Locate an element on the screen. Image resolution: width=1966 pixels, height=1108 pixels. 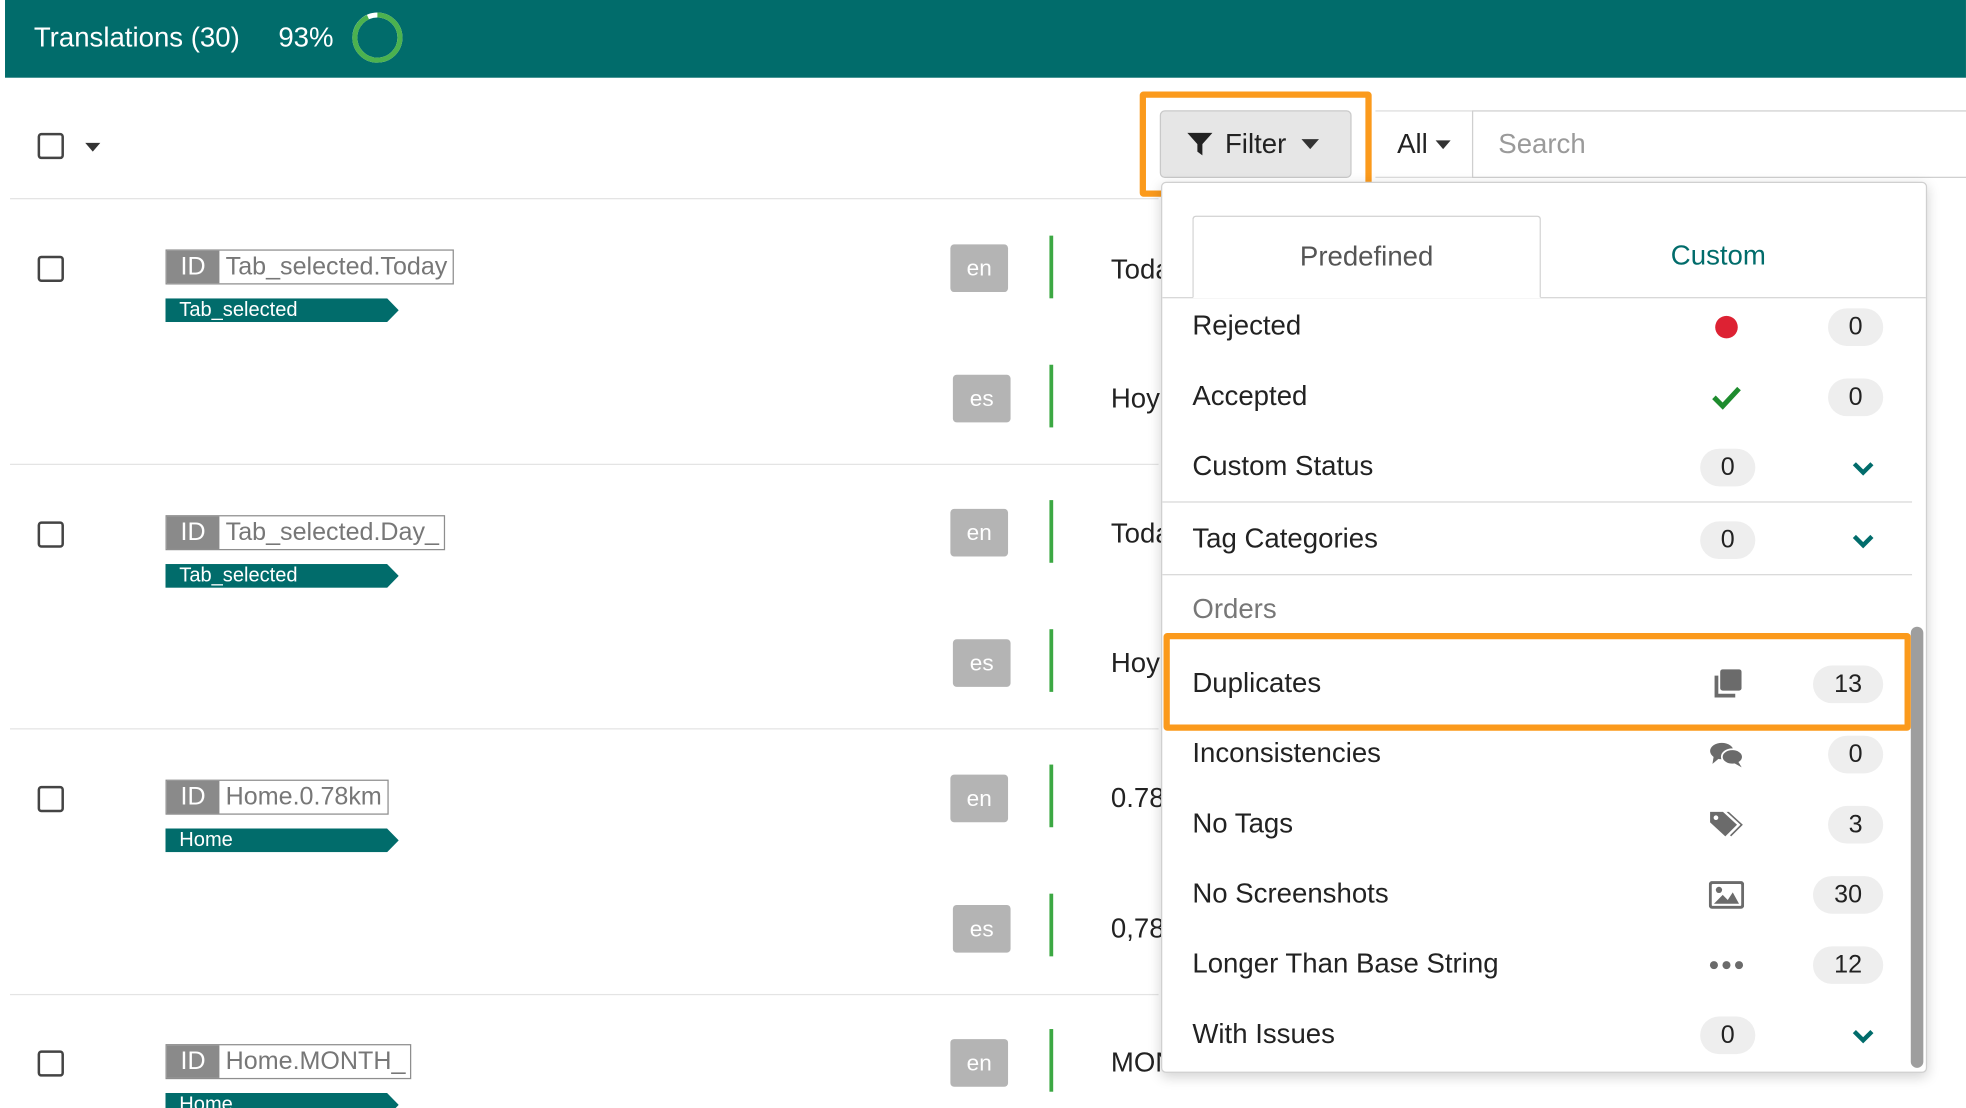
tags-icon is located at coordinates (1726, 824).